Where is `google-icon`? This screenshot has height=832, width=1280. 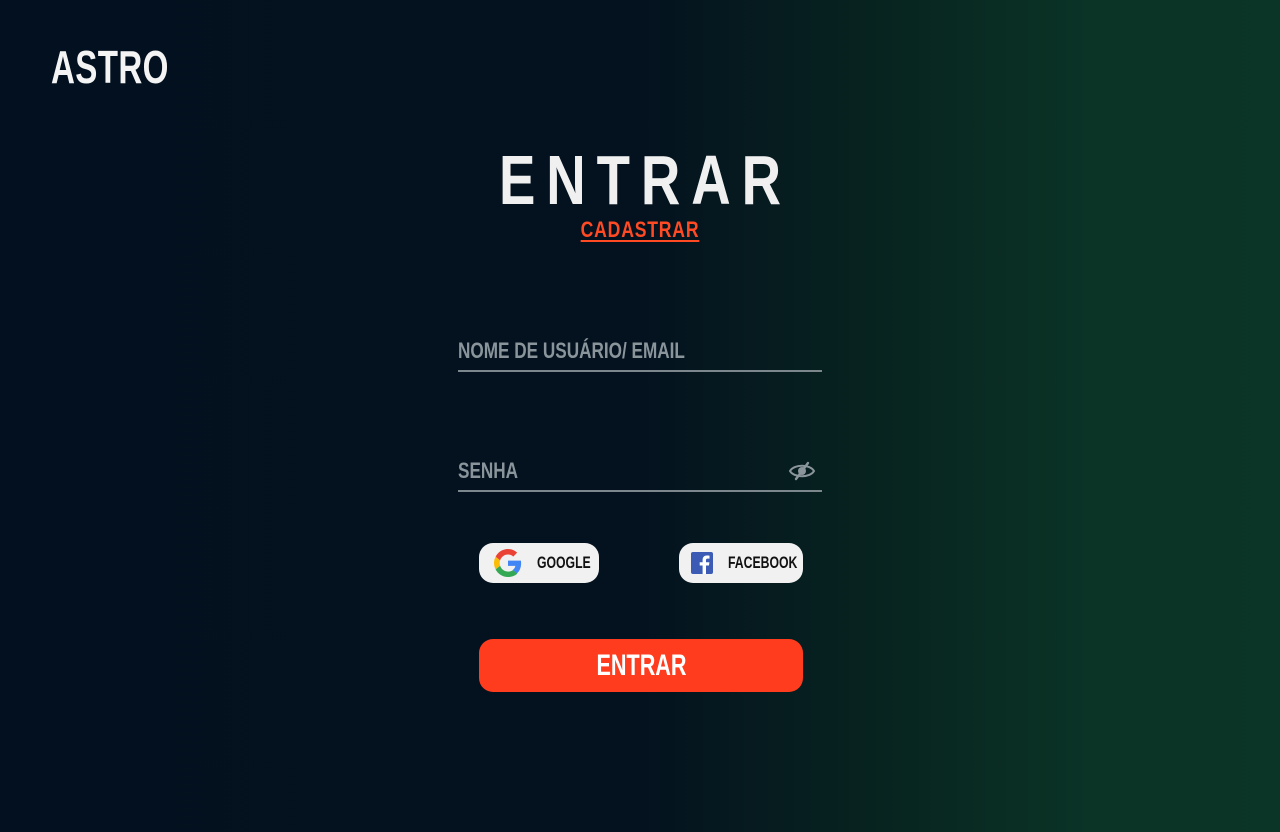
google-icon is located at coordinates (508, 563).